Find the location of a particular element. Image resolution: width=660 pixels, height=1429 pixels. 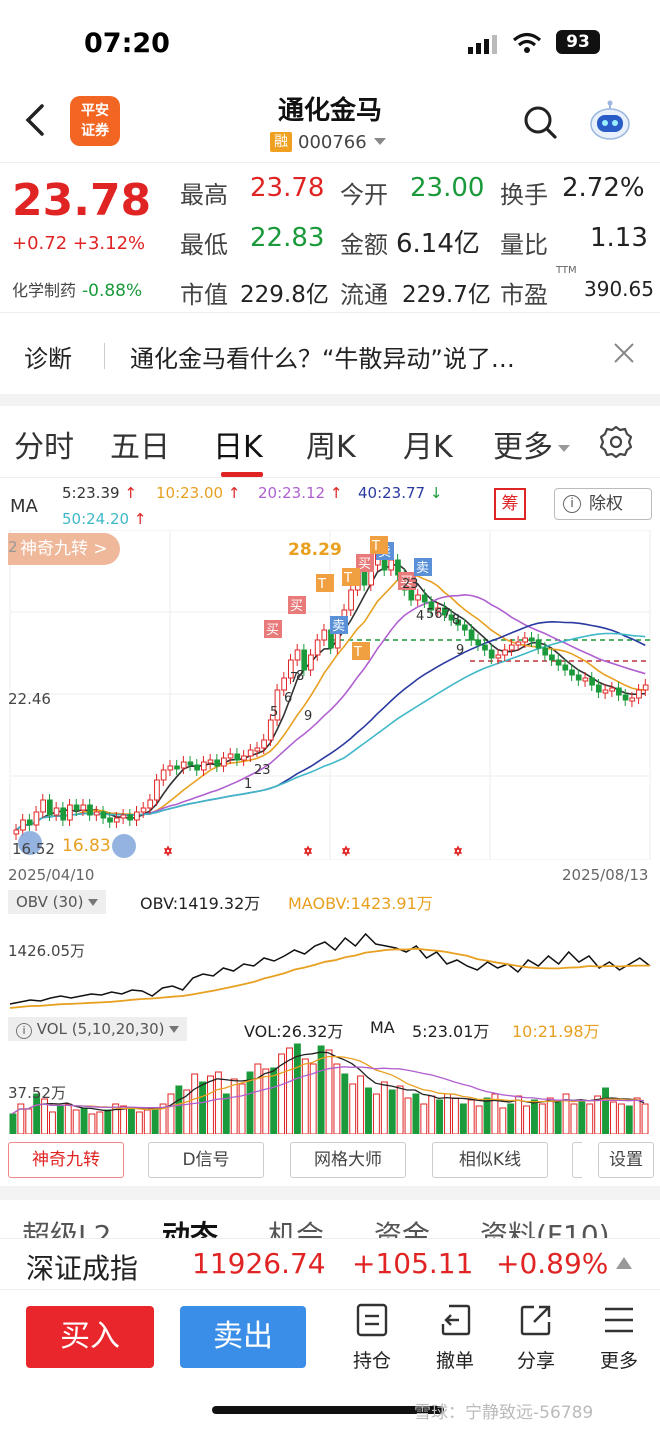

signal-badge-text: 买 is located at coordinates (296, 606).